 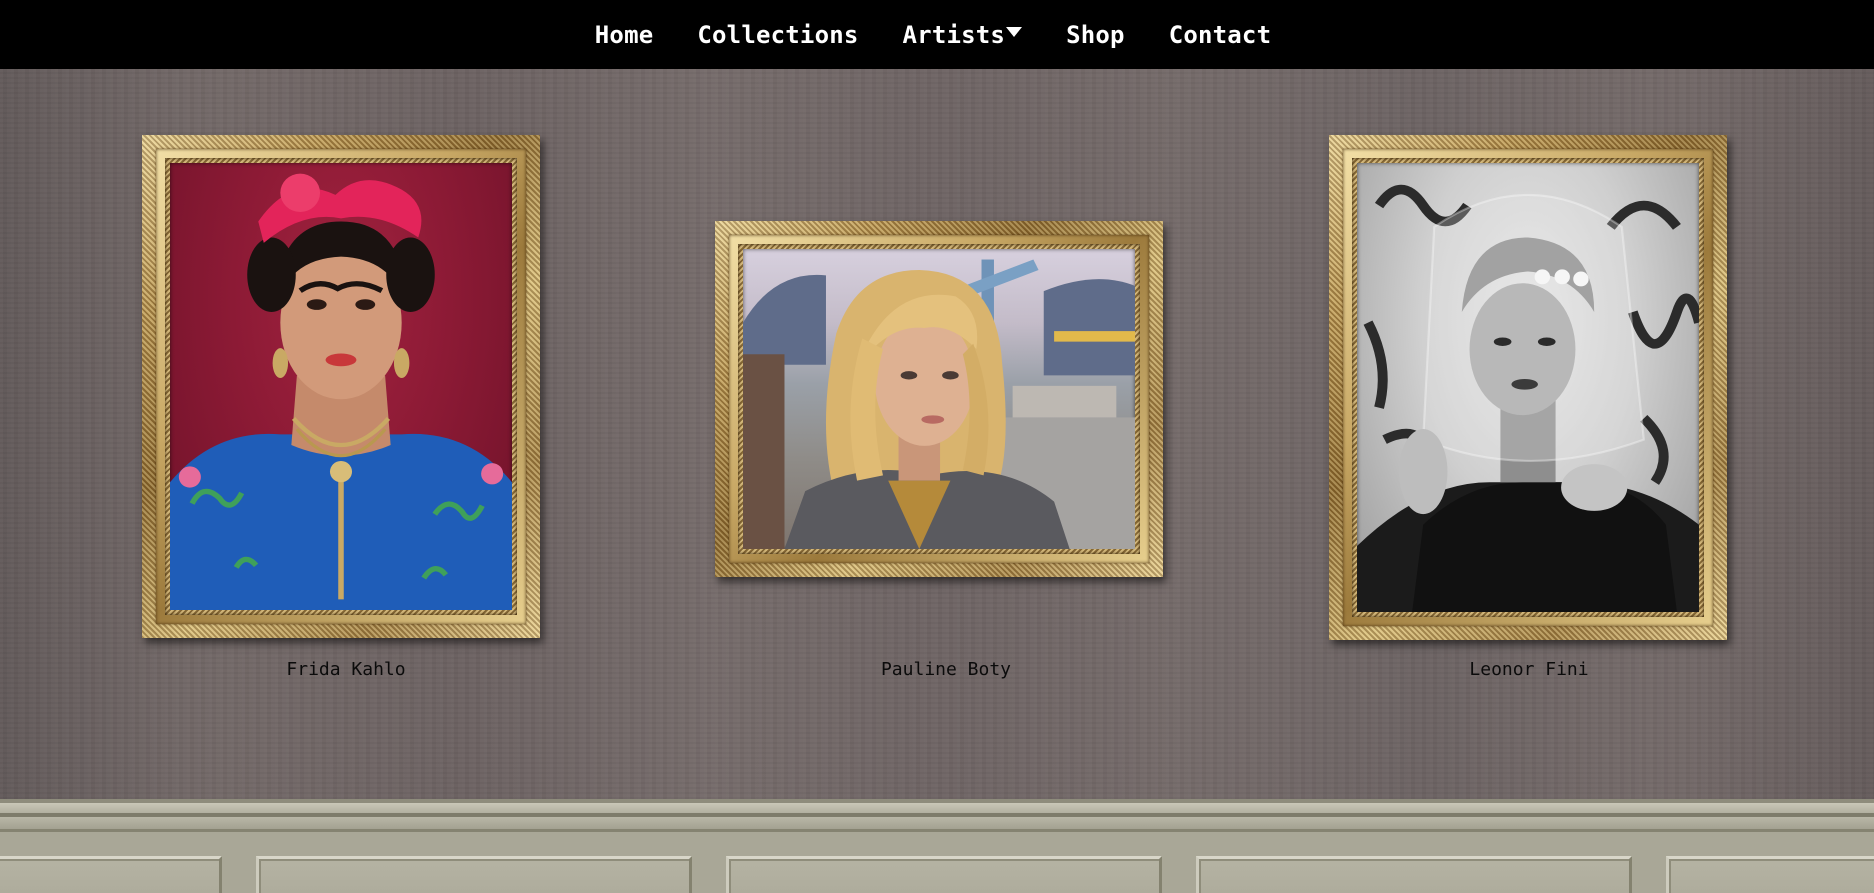 I want to click on artist-caption-frida-kahlo: Frida Kahlo, so click(x=346, y=669).